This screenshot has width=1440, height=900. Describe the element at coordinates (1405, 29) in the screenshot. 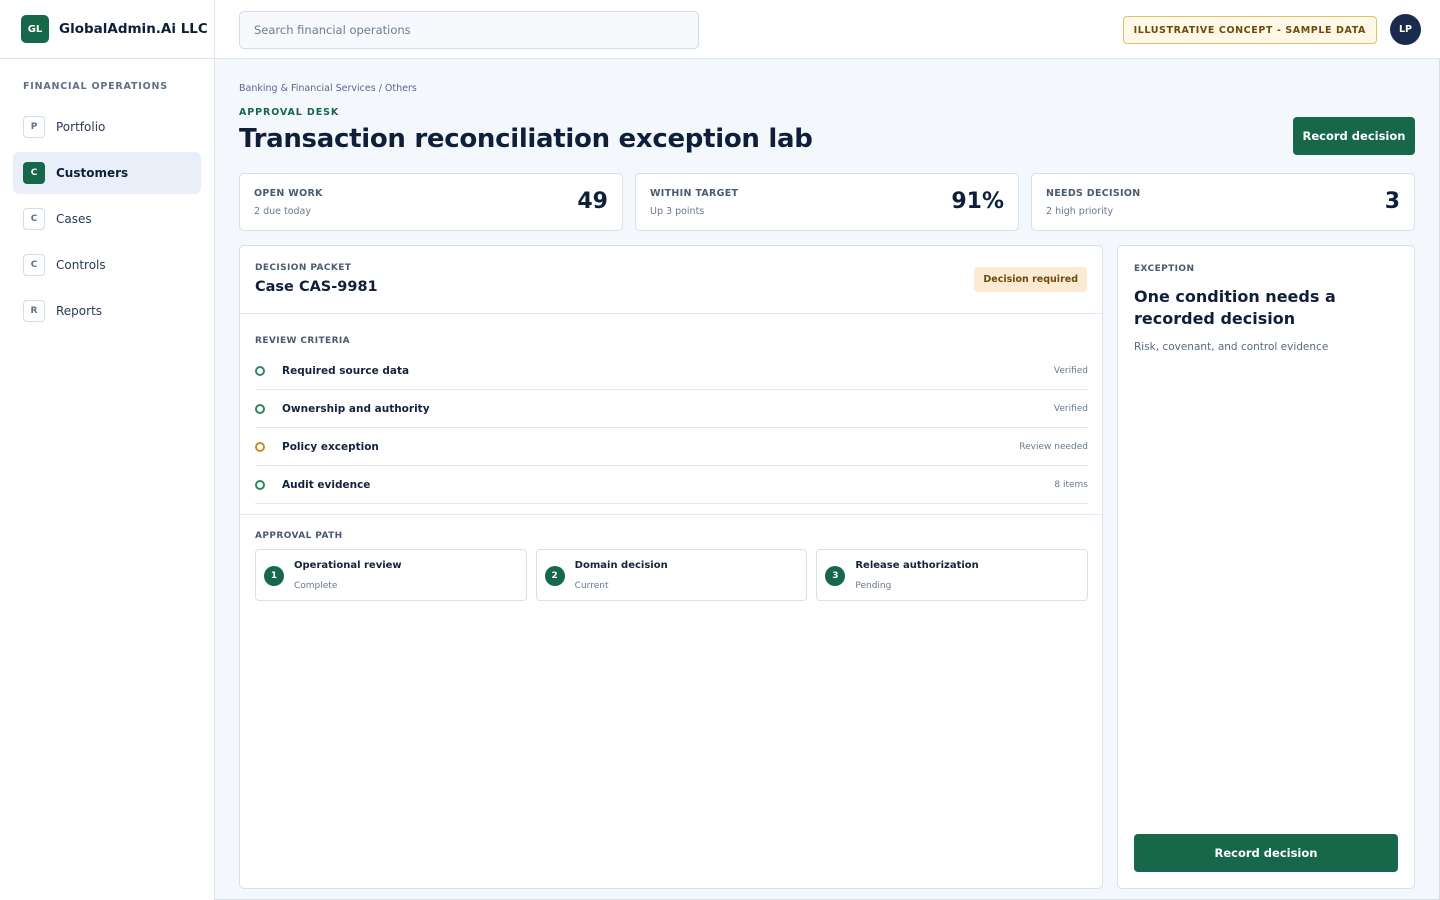

I see `avatar: LP` at that location.